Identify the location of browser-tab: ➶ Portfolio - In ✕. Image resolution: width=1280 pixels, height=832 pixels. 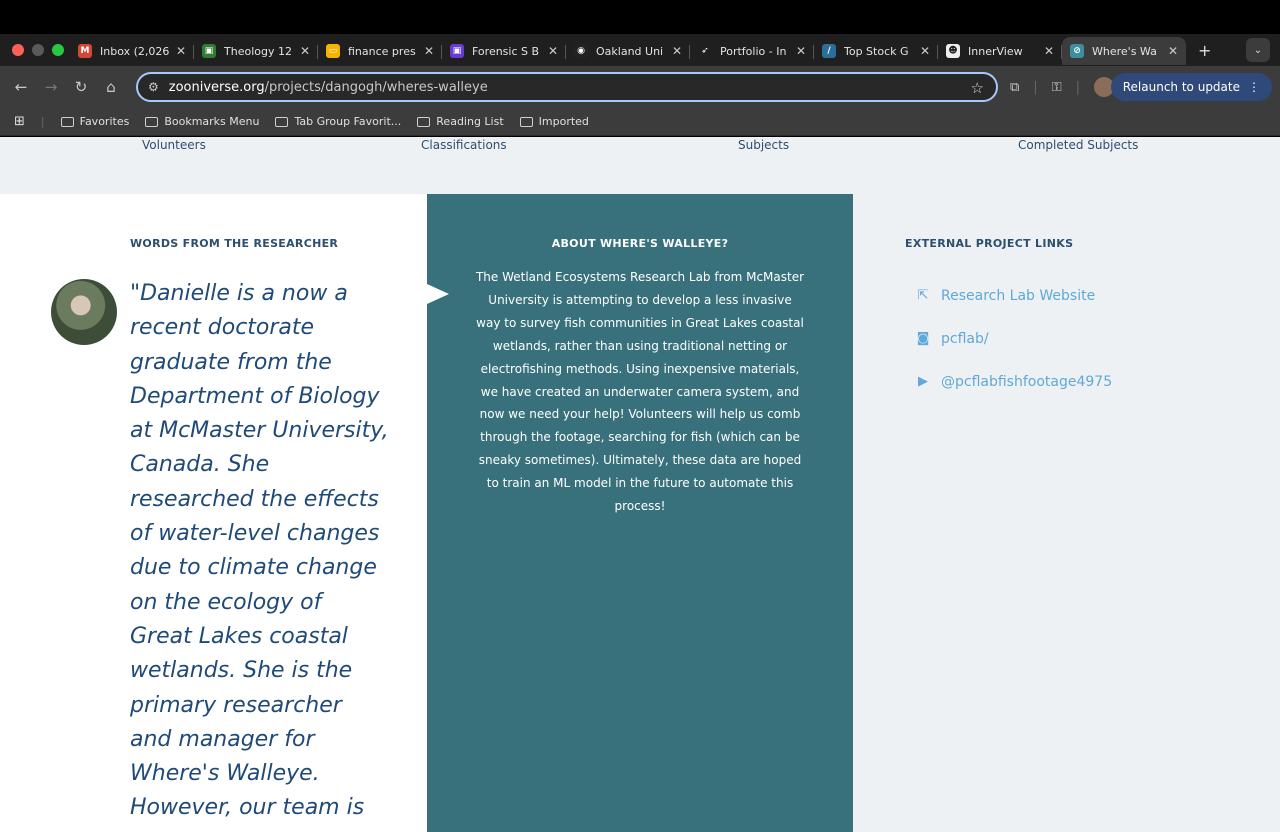
(752, 51).